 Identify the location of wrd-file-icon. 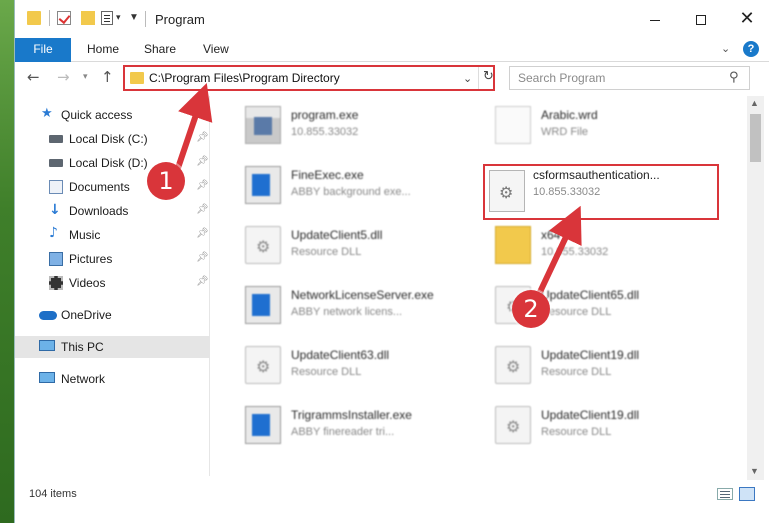
(513, 125).